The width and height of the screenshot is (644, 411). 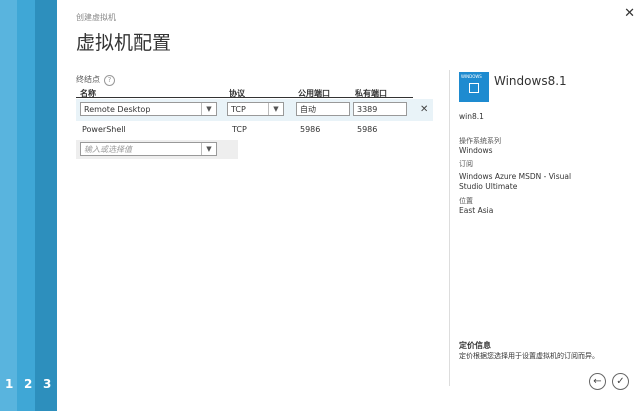 I want to click on os-value: Windows, so click(x=476, y=150).